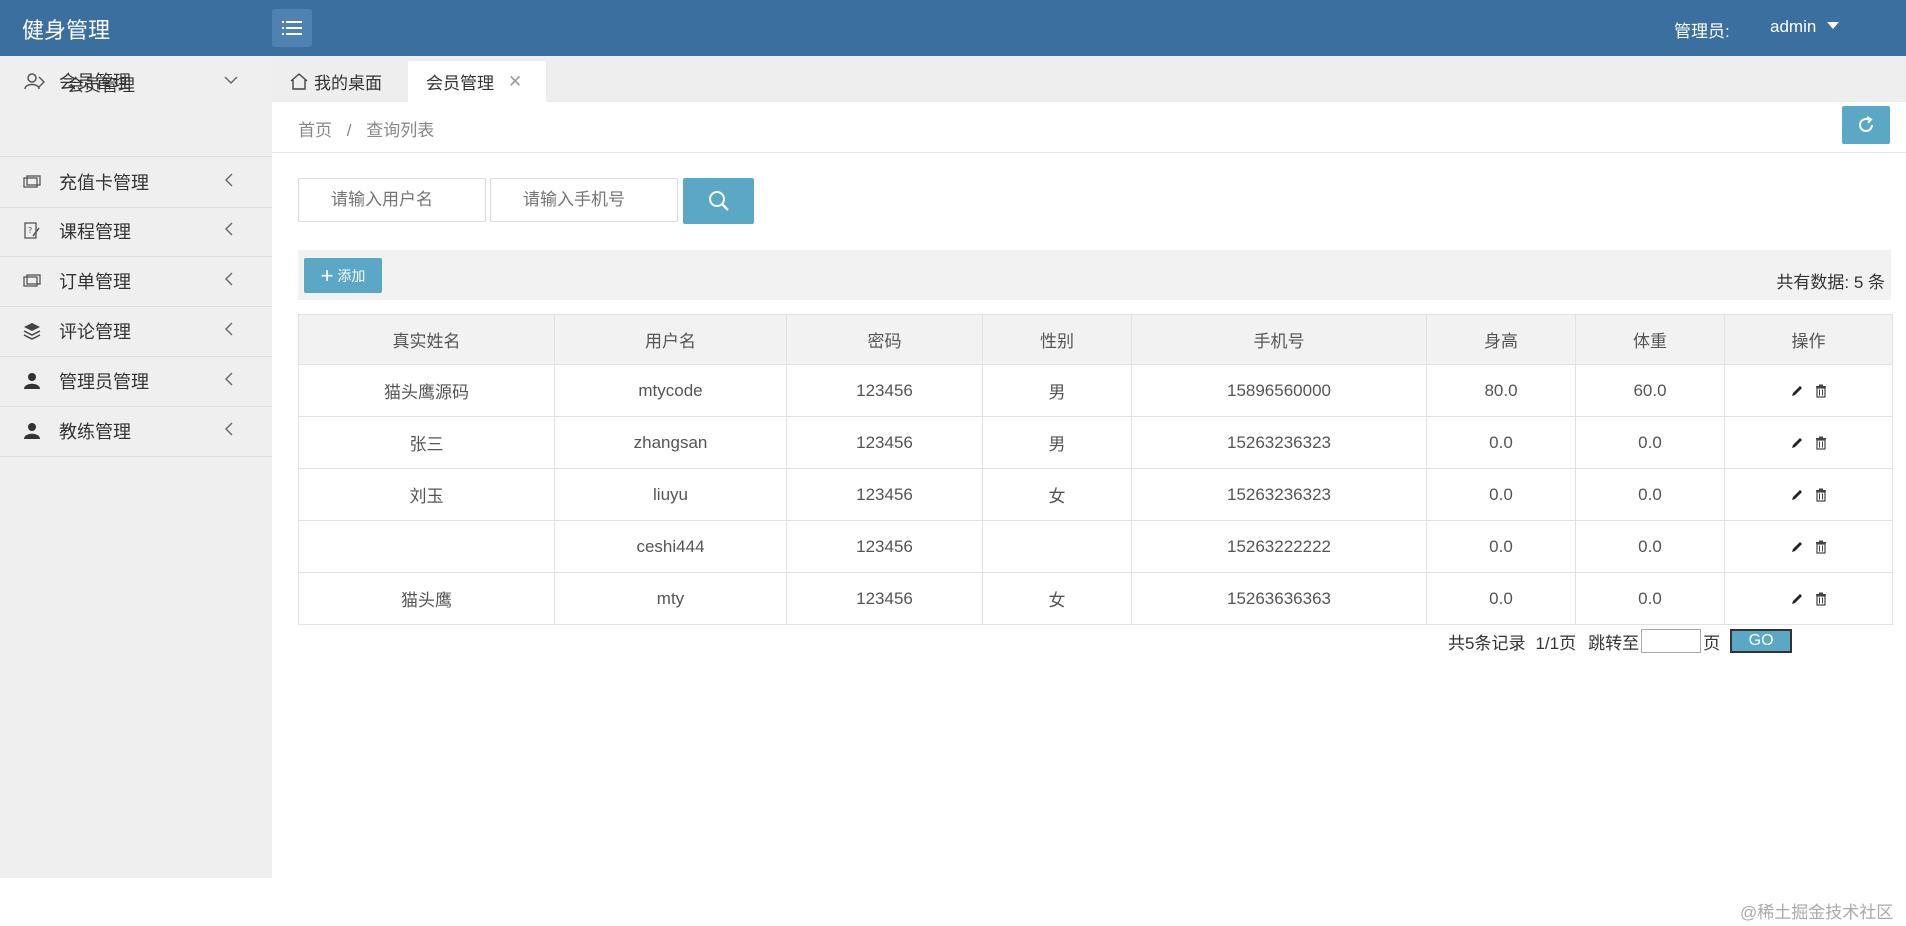  Describe the element at coordinates (292, 28) in the screenshot. I see `menu-toggle-button` at that location.